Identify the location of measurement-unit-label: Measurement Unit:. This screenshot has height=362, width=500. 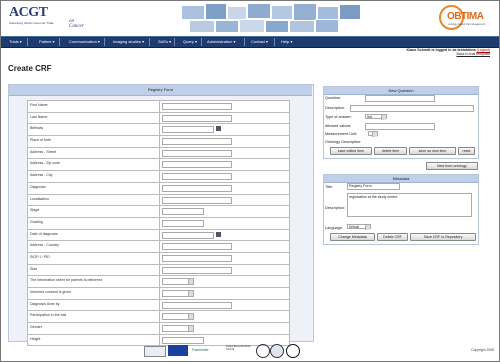
(341, 134).